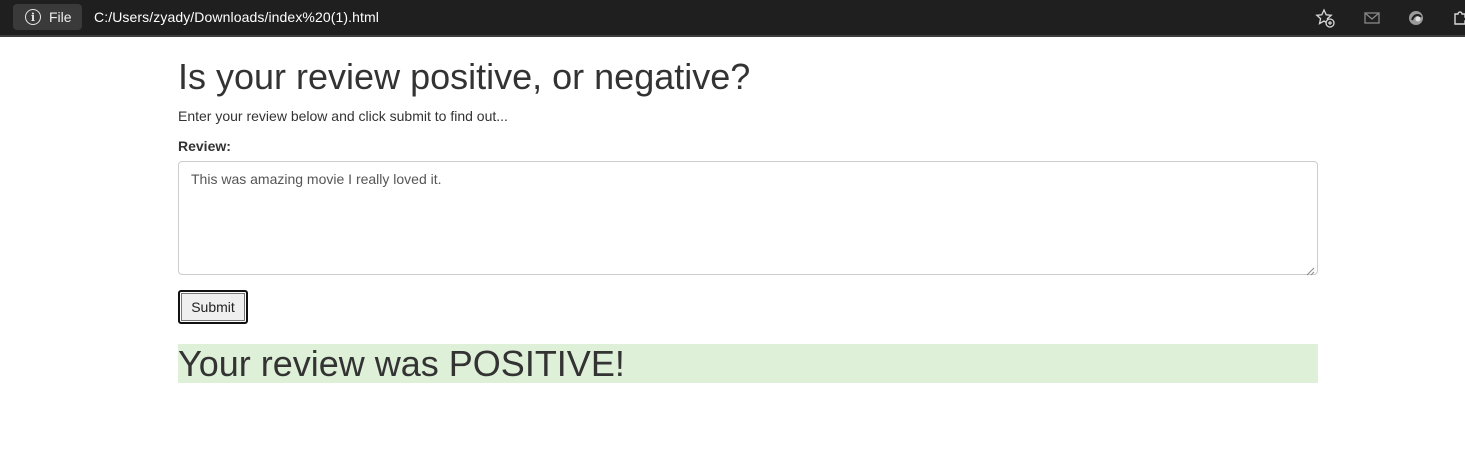 This screenshot has width=1465, height=475. What do you see at coordinates (213, 307) in the screenshot?
I see `submit-button: Submit` at bounding box center [213, 307].